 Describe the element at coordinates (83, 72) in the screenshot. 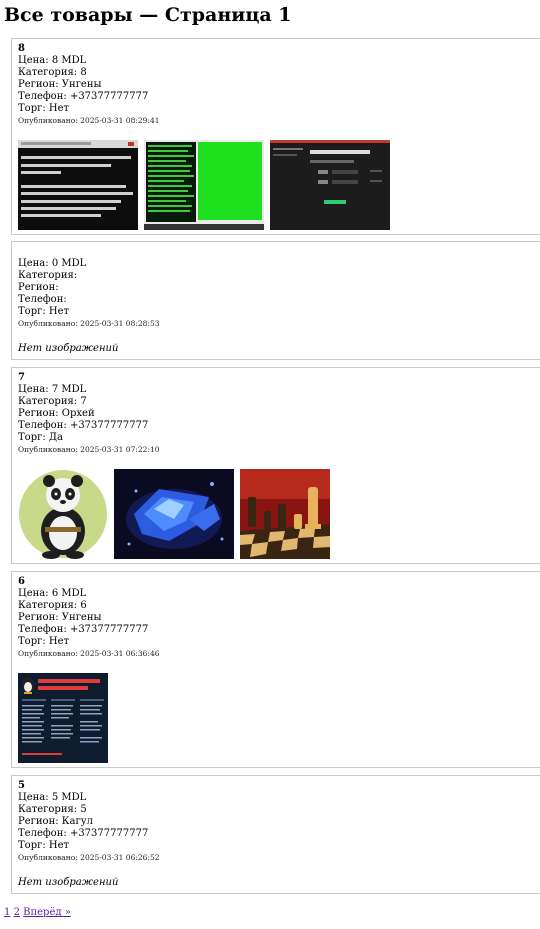

I see `category-value: 8` at that location.